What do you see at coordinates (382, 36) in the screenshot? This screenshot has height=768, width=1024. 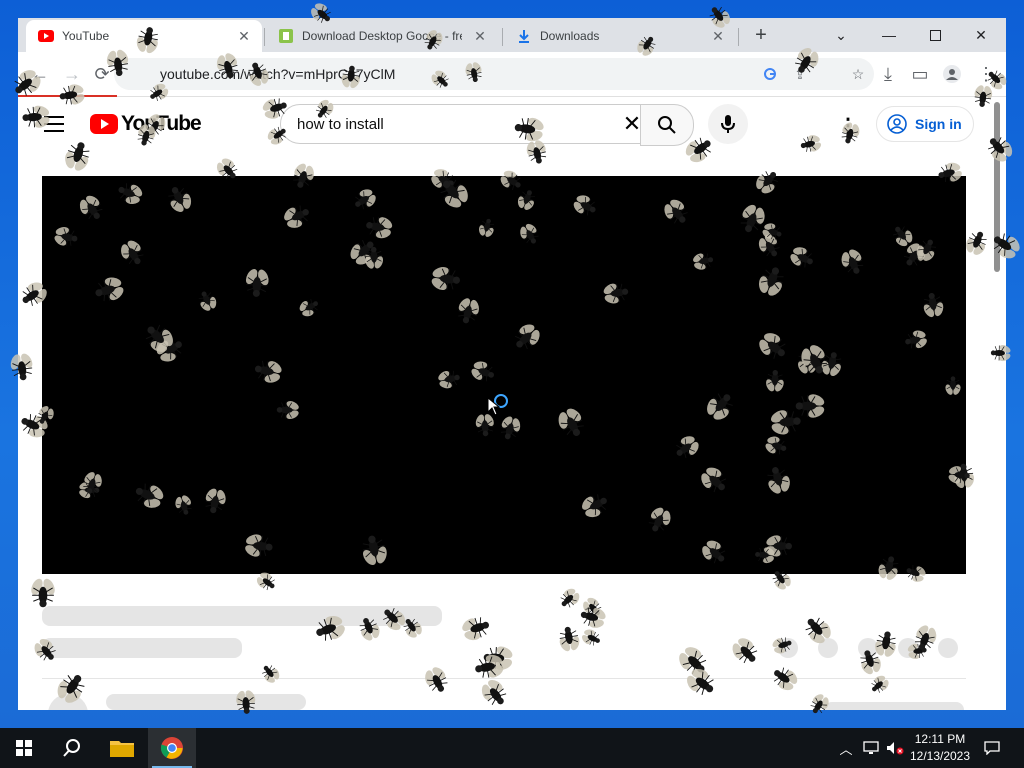 I see `tab-desktop-goose: Download Desktop Goose - free ✕` at bounding box center [382, 36].